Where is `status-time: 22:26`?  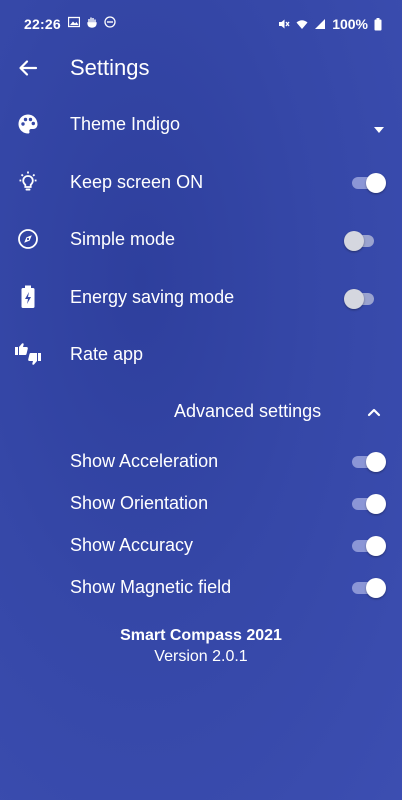 status-time: 22:26 is located at coordinates (42, 24).